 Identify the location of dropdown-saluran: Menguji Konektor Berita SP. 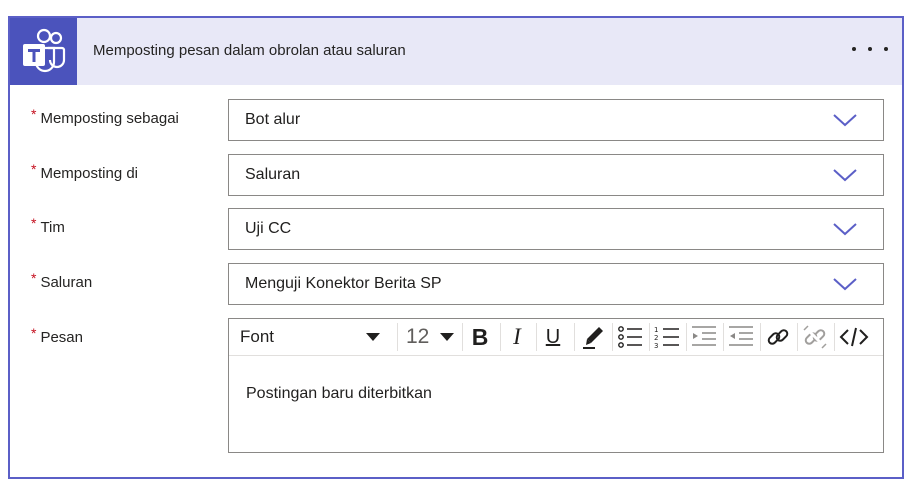
(556, 284).